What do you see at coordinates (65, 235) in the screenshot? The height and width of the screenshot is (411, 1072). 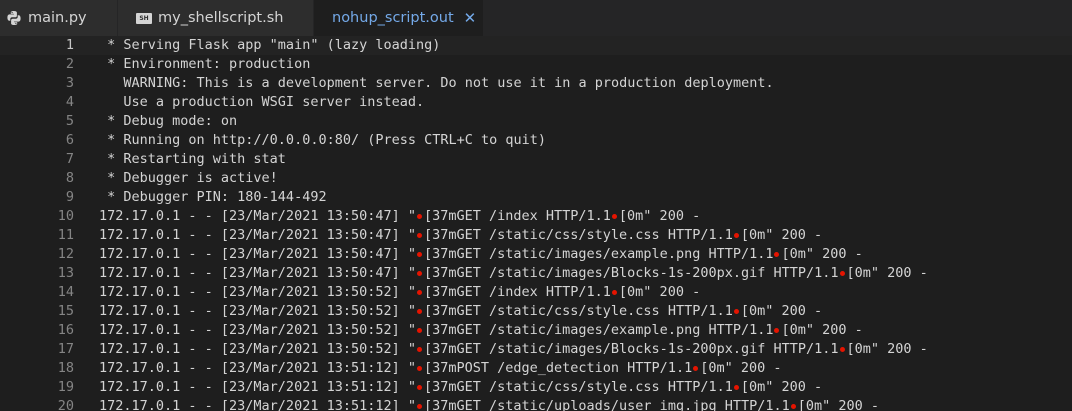 I see `line-number: 11` at bounding box center [65, 235].